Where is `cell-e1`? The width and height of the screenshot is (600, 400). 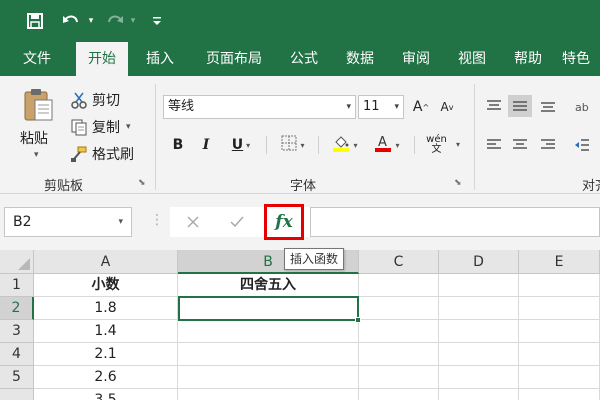 cell-e1 is located at coordinates (559, 285).